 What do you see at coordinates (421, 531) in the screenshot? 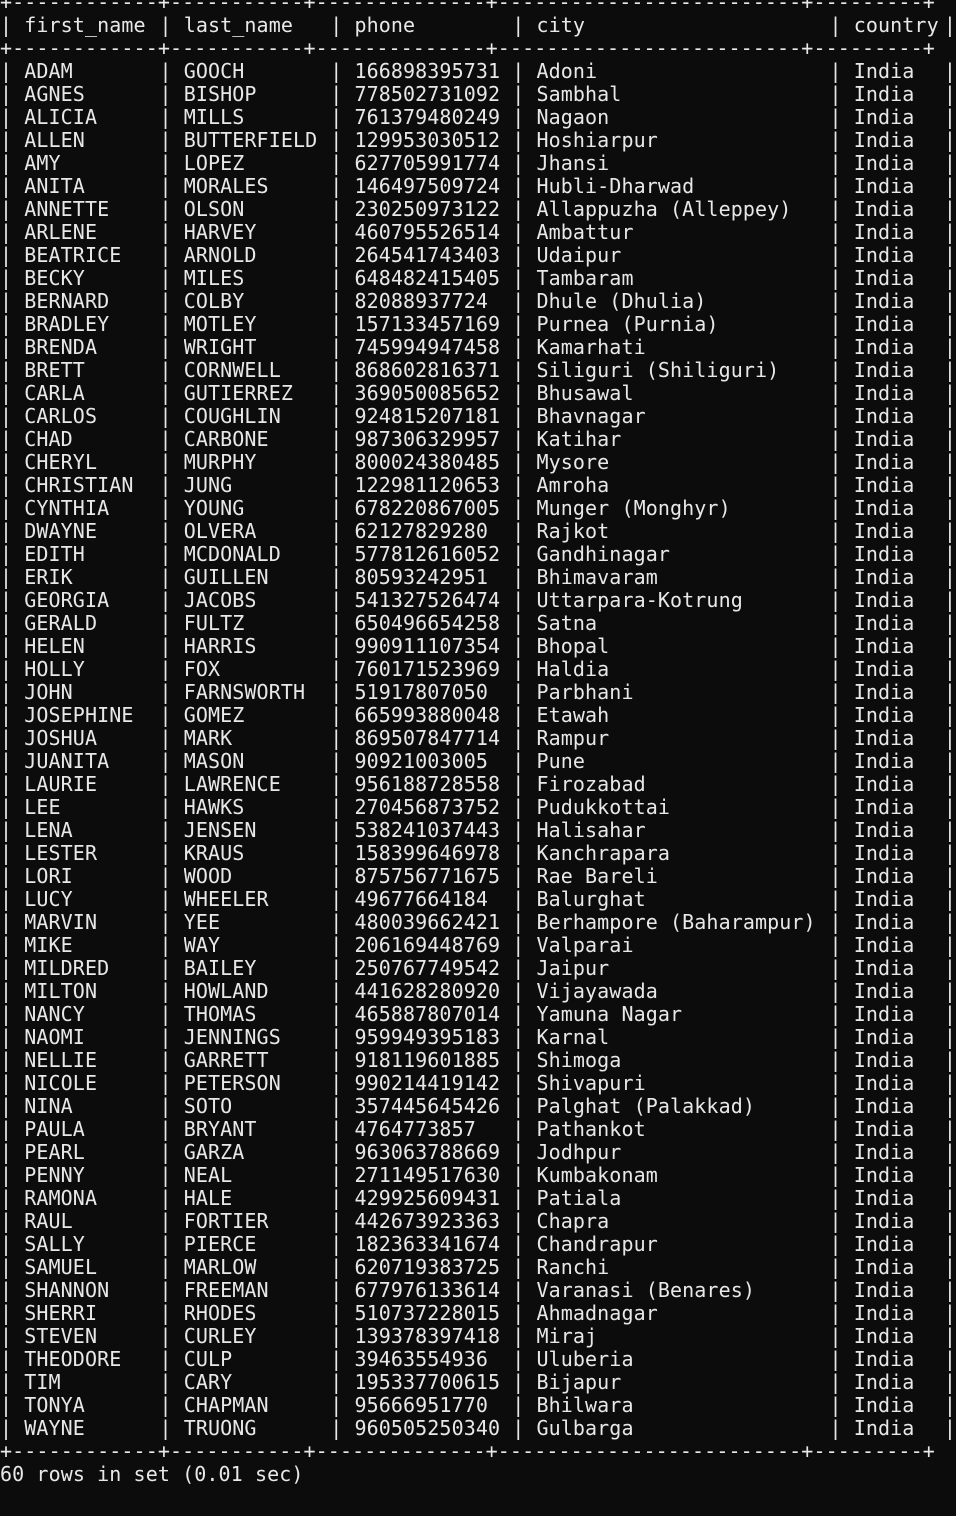
I see `cell-phone: 62127829280` at bounding box center [421, 531].